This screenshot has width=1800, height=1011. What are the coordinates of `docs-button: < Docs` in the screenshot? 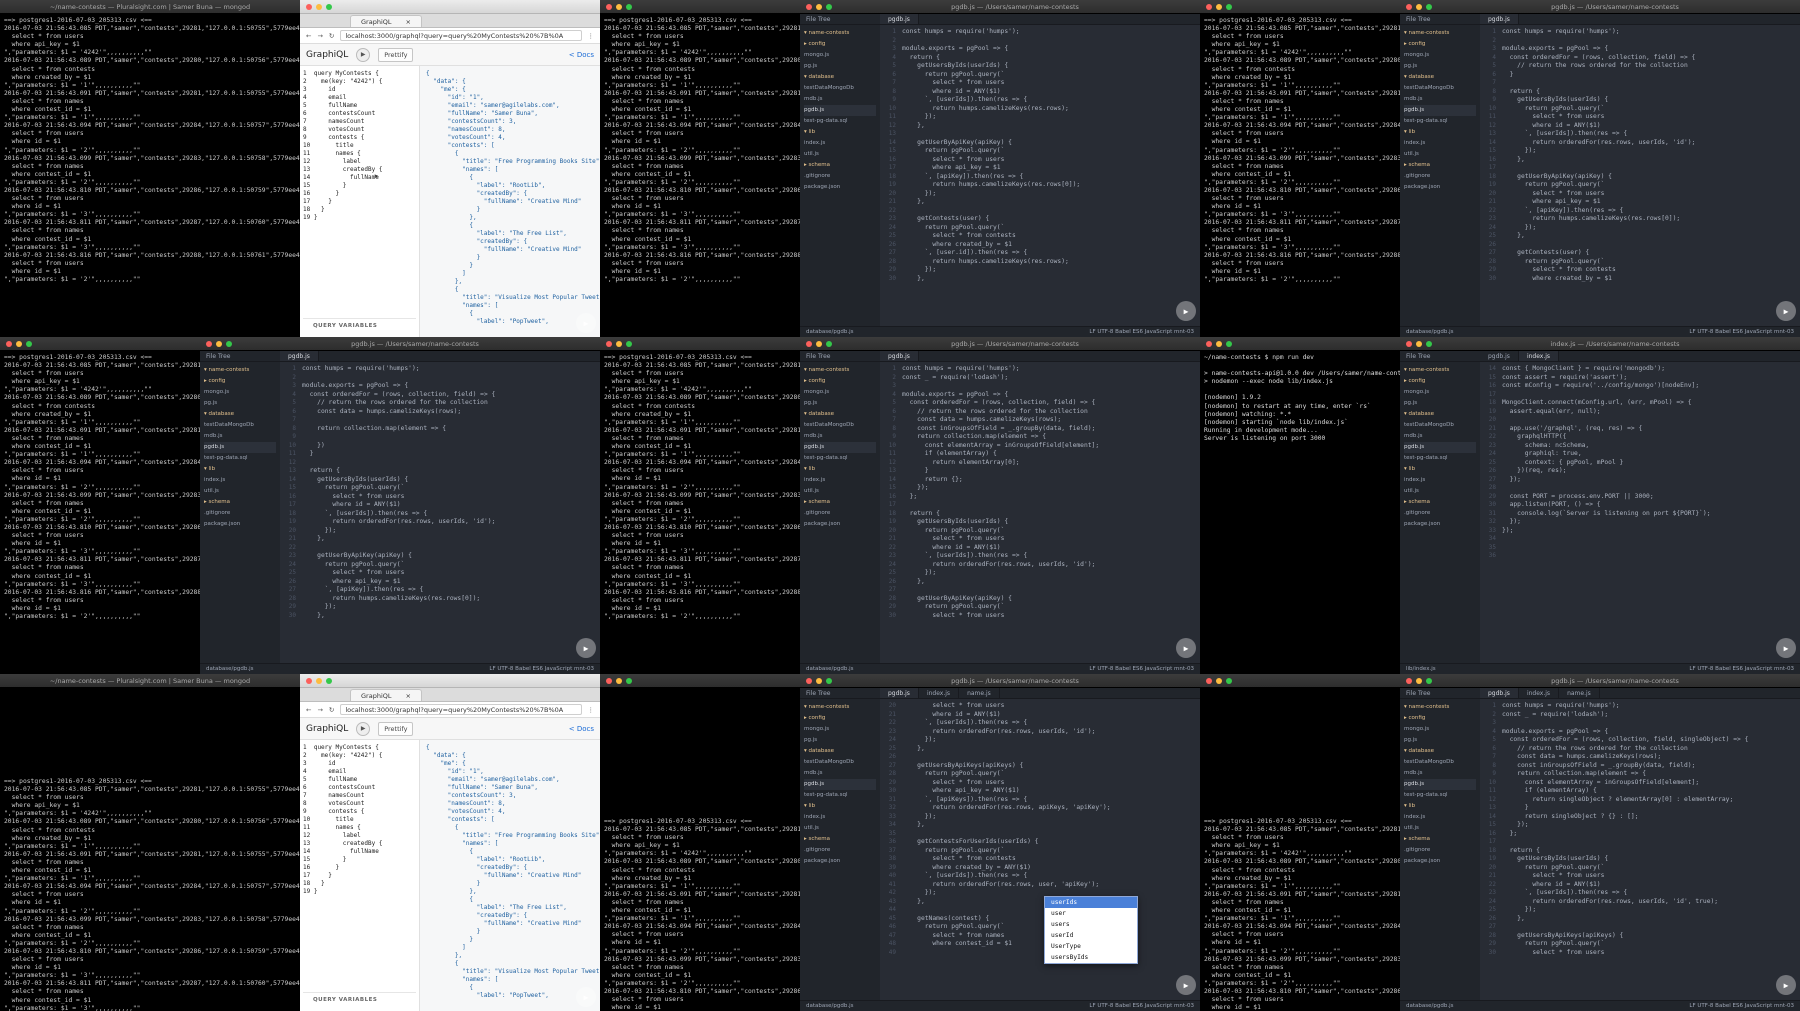 It's located at (581, 729).